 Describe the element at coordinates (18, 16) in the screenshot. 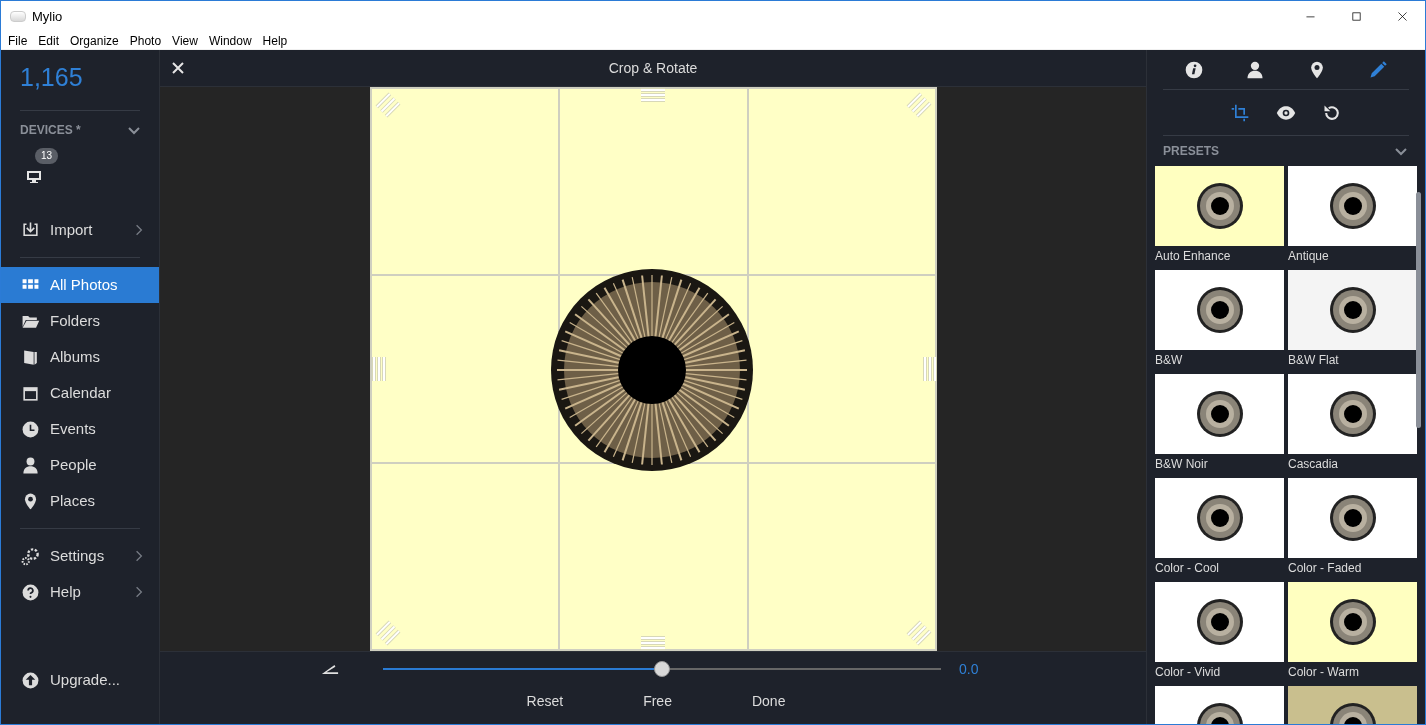

I see `app-logo-icon` at that location.